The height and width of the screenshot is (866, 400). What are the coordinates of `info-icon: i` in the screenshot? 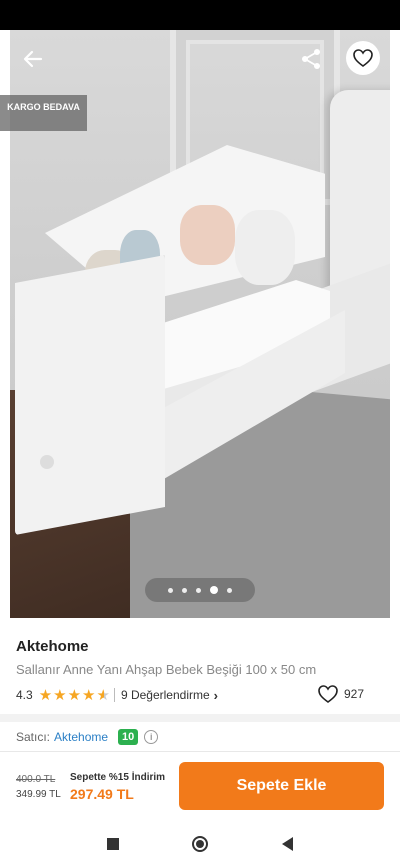 It's located at (151, 737).